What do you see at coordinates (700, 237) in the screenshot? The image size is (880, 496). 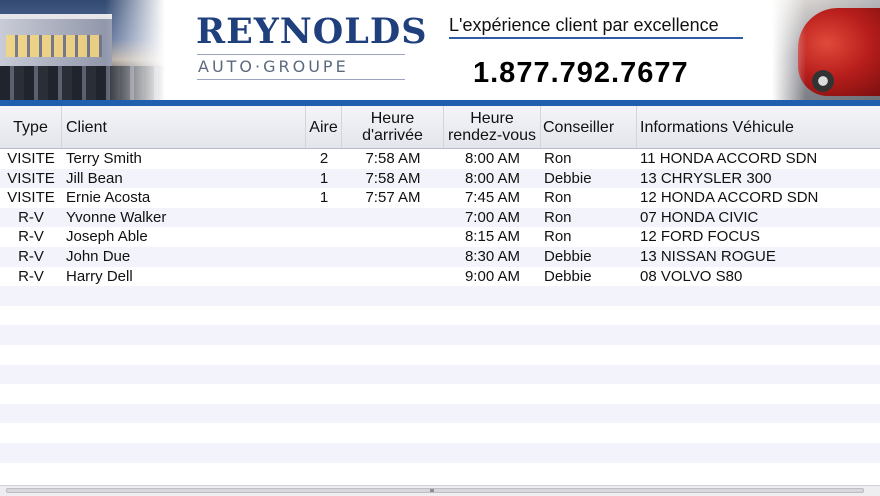 I see `cell-vehicule: 12 FORD FOCUS` at bounding box center [700, 237].